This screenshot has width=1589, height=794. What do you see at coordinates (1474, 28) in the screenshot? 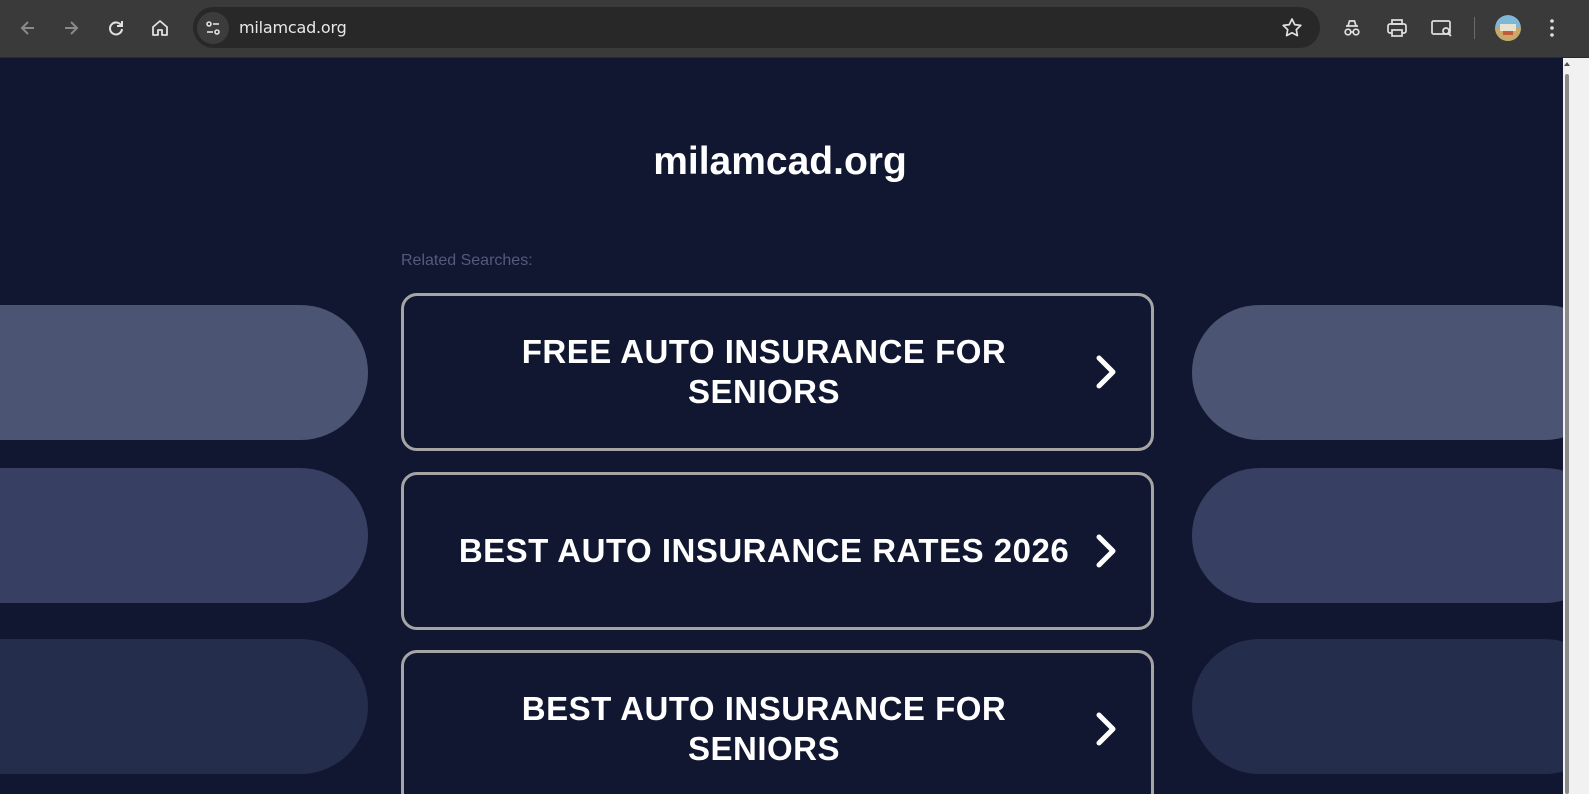
I see `toolbar-divider` at bounding box center [1474, 28].